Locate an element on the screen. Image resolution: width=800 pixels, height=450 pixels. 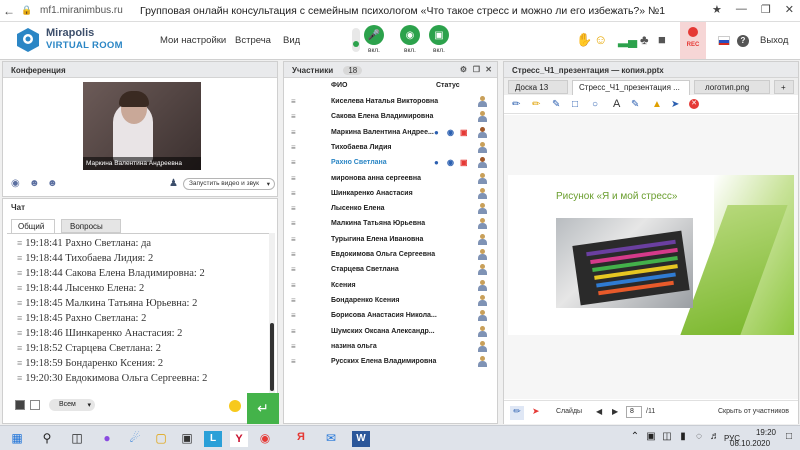
marker-icon: ✎ is located at coordinates (556, 104).